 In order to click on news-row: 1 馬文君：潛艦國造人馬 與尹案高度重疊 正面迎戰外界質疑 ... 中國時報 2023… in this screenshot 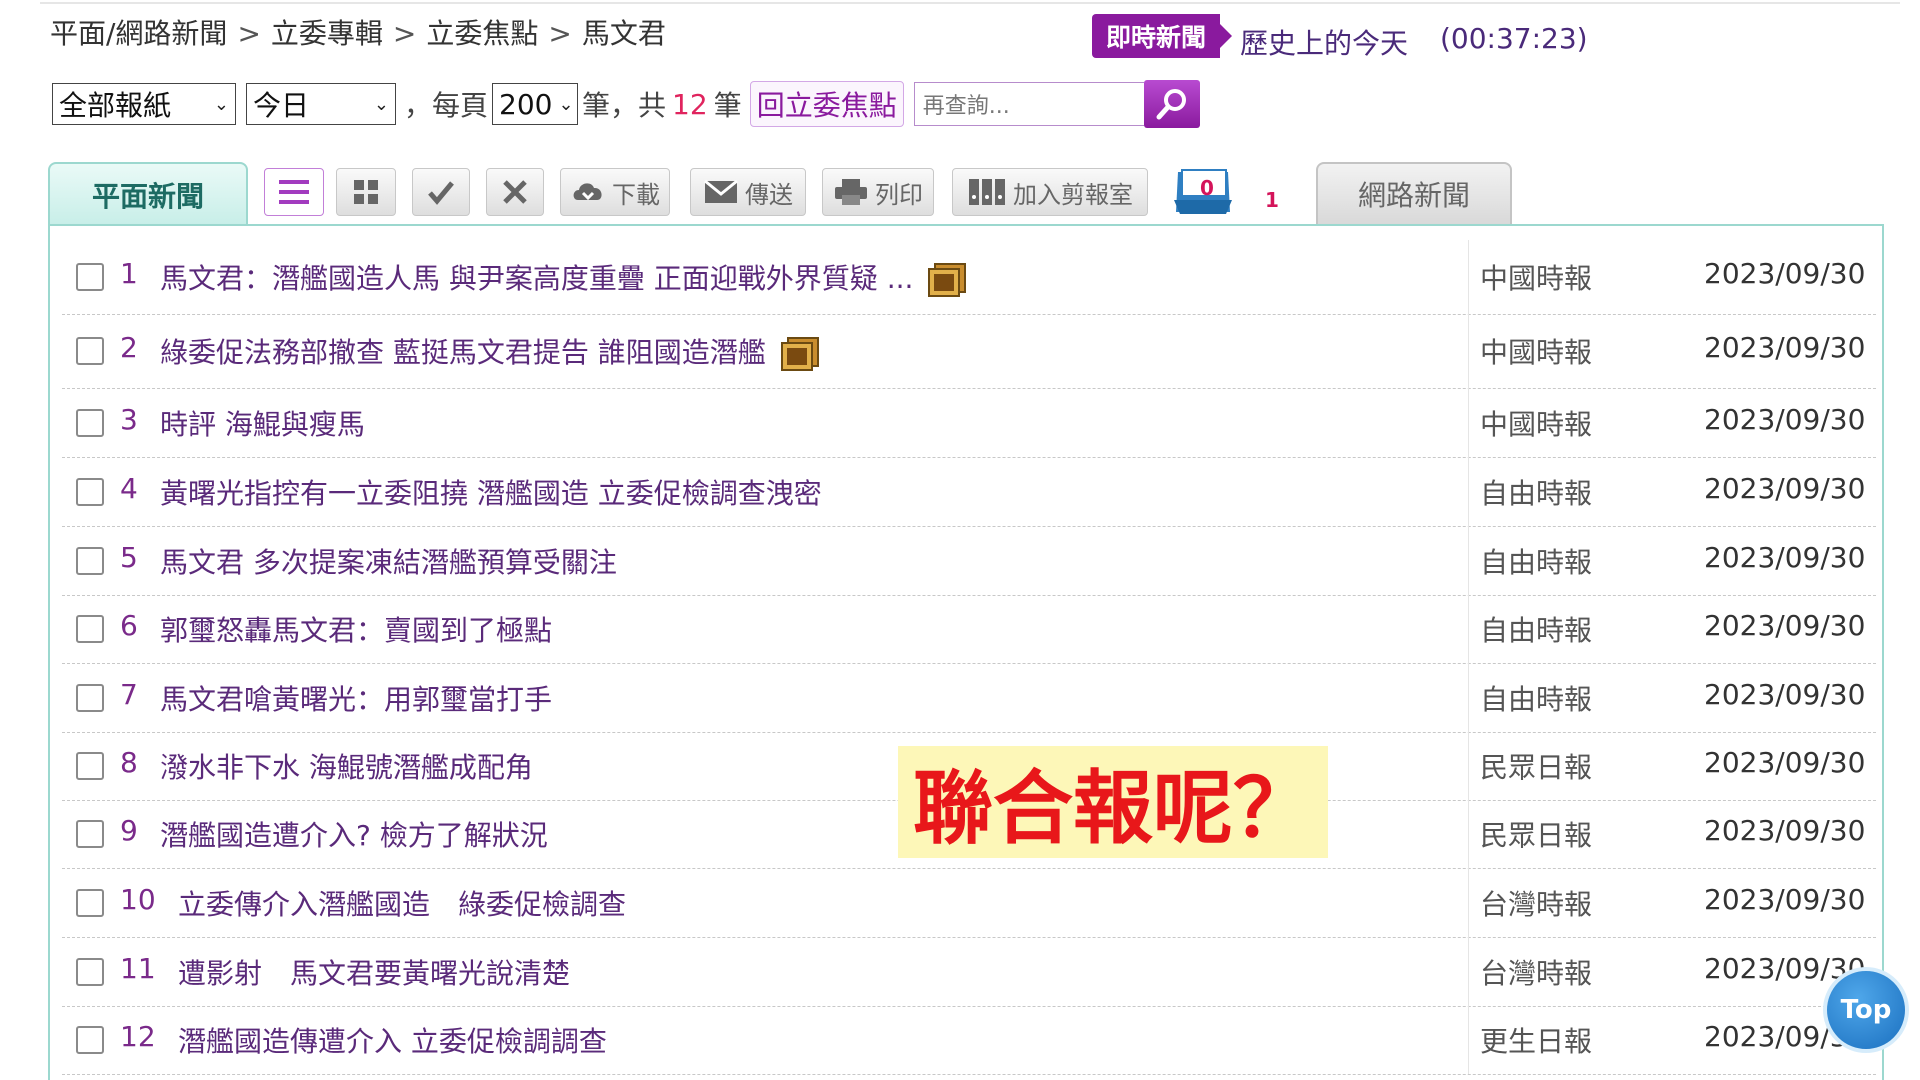, I will do `click(969, 277)`.